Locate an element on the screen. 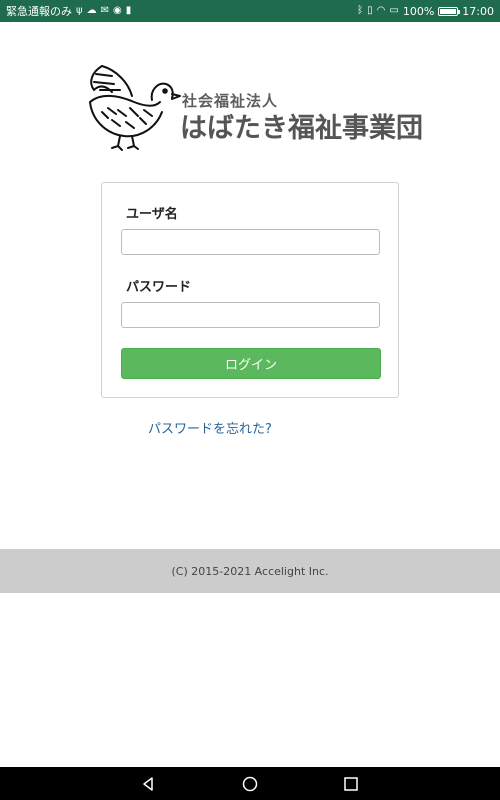 Image resolution: width=500 pixels, height=800 pixels. status-bar: 緊急通報のみ ψ ☁ ✉ ◉ ▮ ᛒ ▯ ◠ ▭ 100% 17:00 is located at coordinates (250, 11).